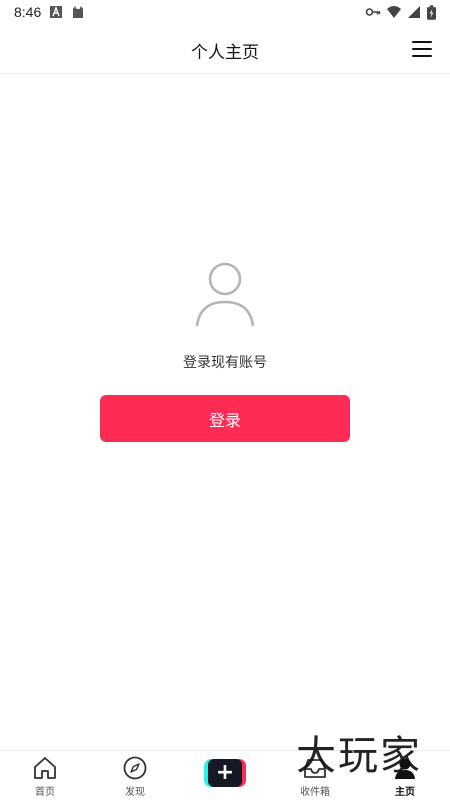  Describe the element at coordinates (431, 12) in the screenshot. I see `battery-icon` at that location.